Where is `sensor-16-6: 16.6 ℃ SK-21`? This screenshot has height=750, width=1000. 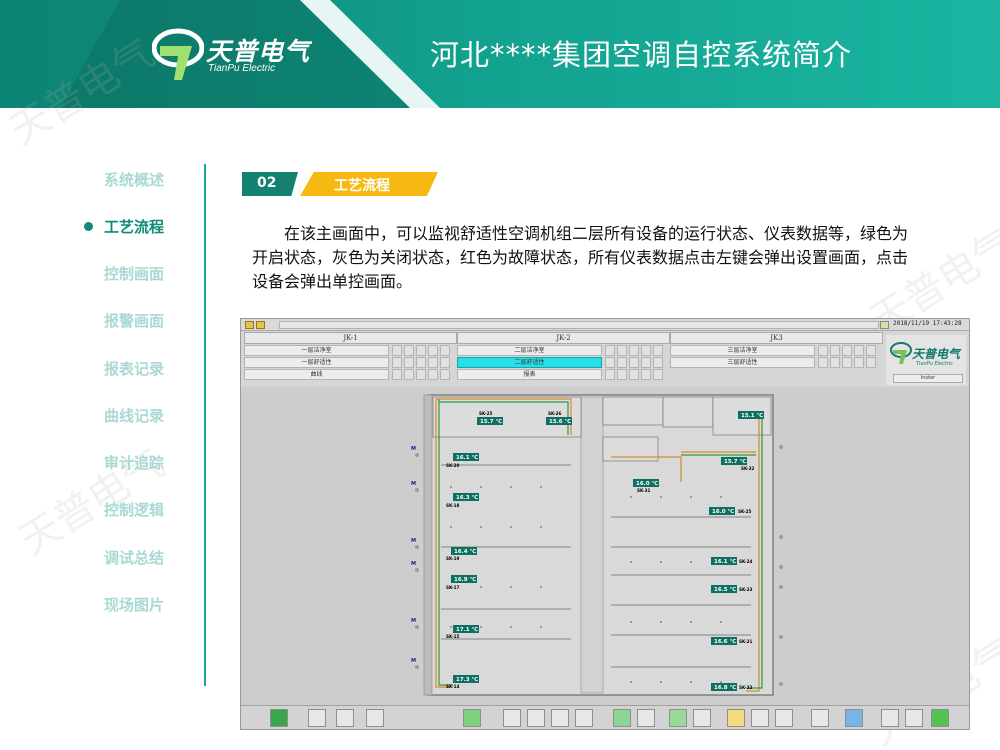 sensor-16-6: 16.6 ℃ SK-21 is located at coordinates (732, 641).